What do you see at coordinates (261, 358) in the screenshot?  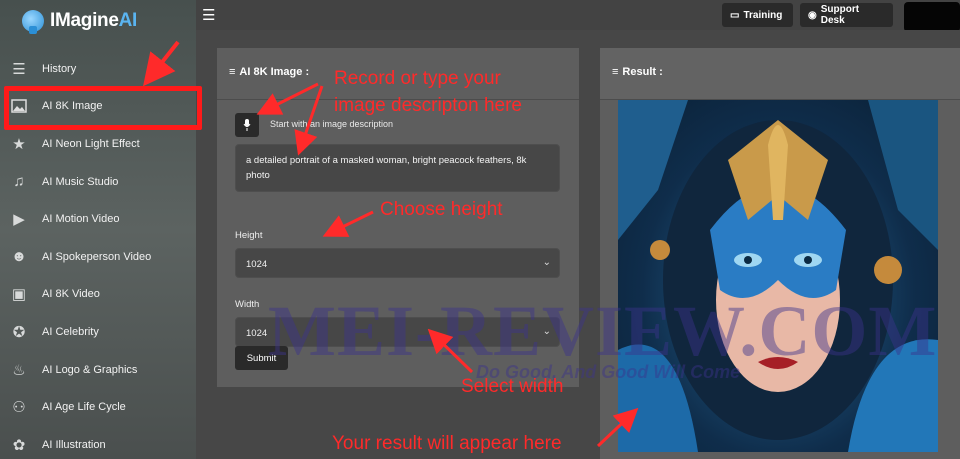 I see `submit-button: Submit` at bounding box center [261, 358].